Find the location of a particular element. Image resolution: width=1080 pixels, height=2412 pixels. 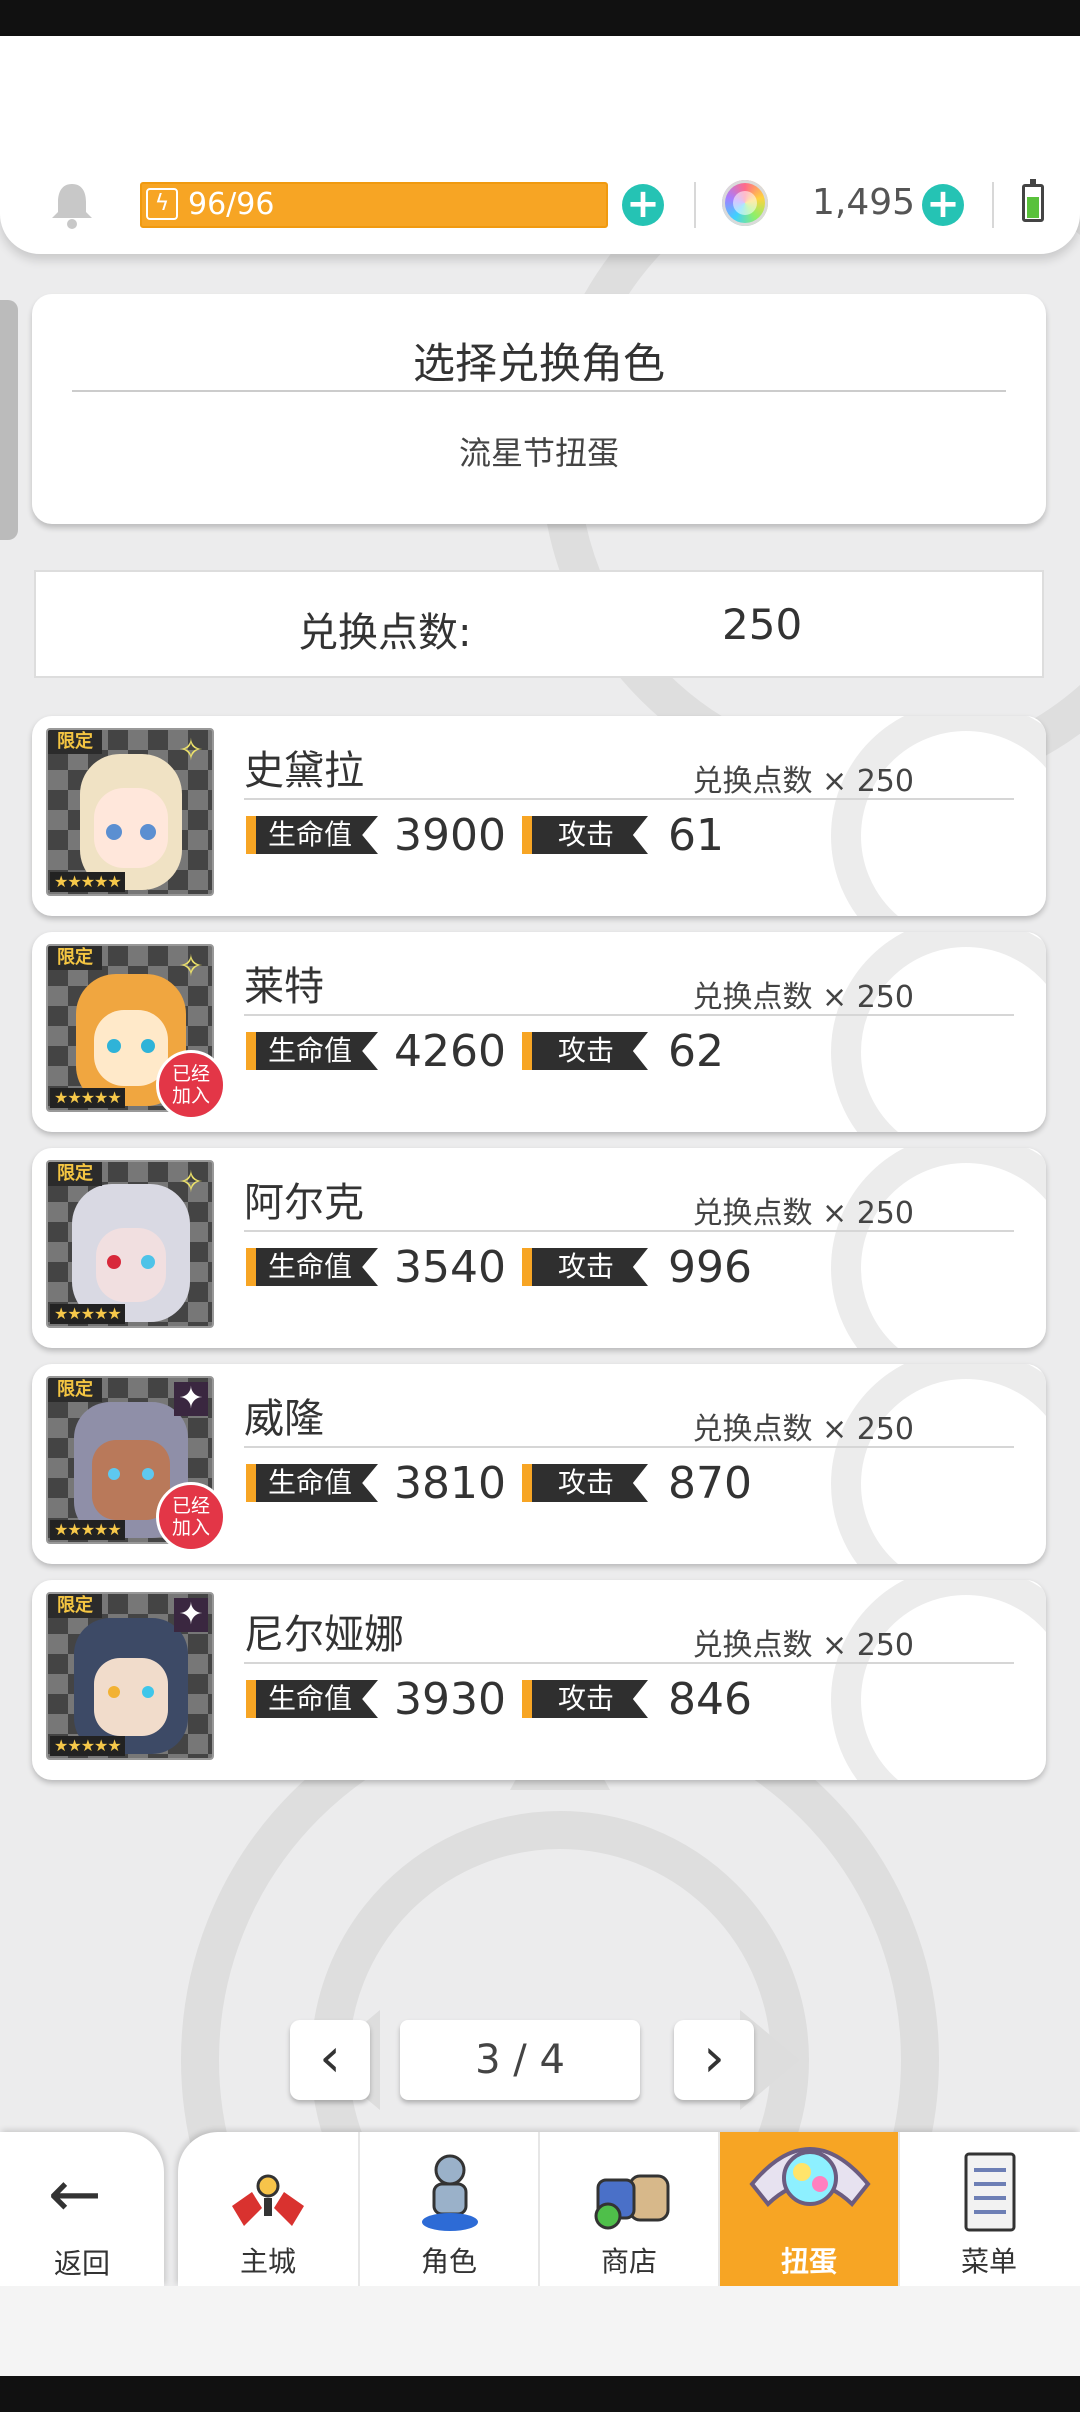

system-nav-area is located at coordinates (540, 2331).